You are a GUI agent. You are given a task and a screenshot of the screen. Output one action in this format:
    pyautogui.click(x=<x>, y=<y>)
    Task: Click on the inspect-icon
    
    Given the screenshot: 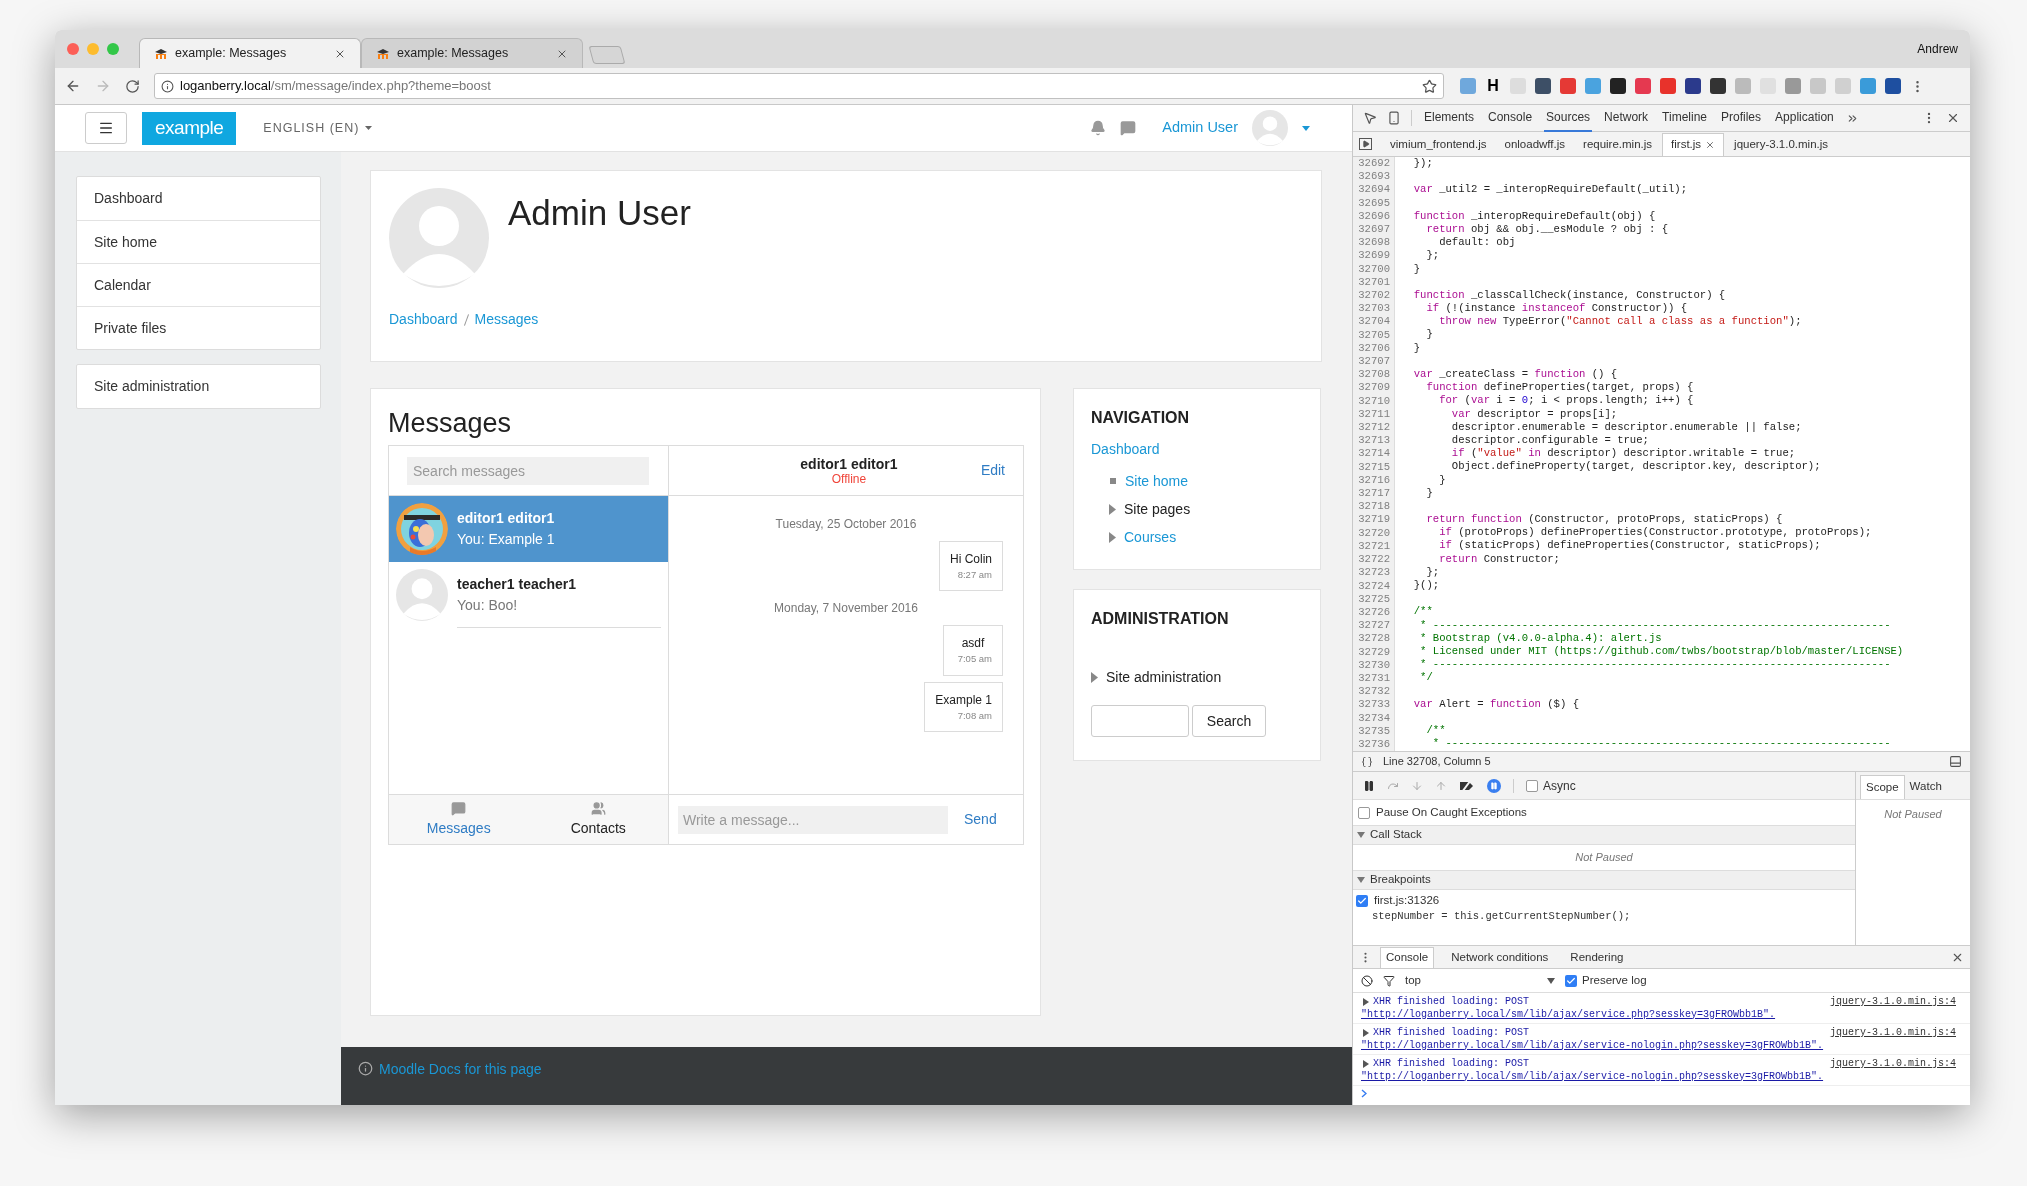 What is the action you would take?
    pyautogui.click(x=1370, y=118)
    